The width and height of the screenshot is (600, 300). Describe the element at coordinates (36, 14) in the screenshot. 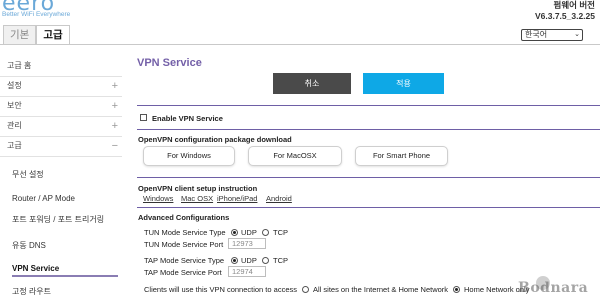

I see `brand-tagline: Better WiFi Everywhere` at that location.